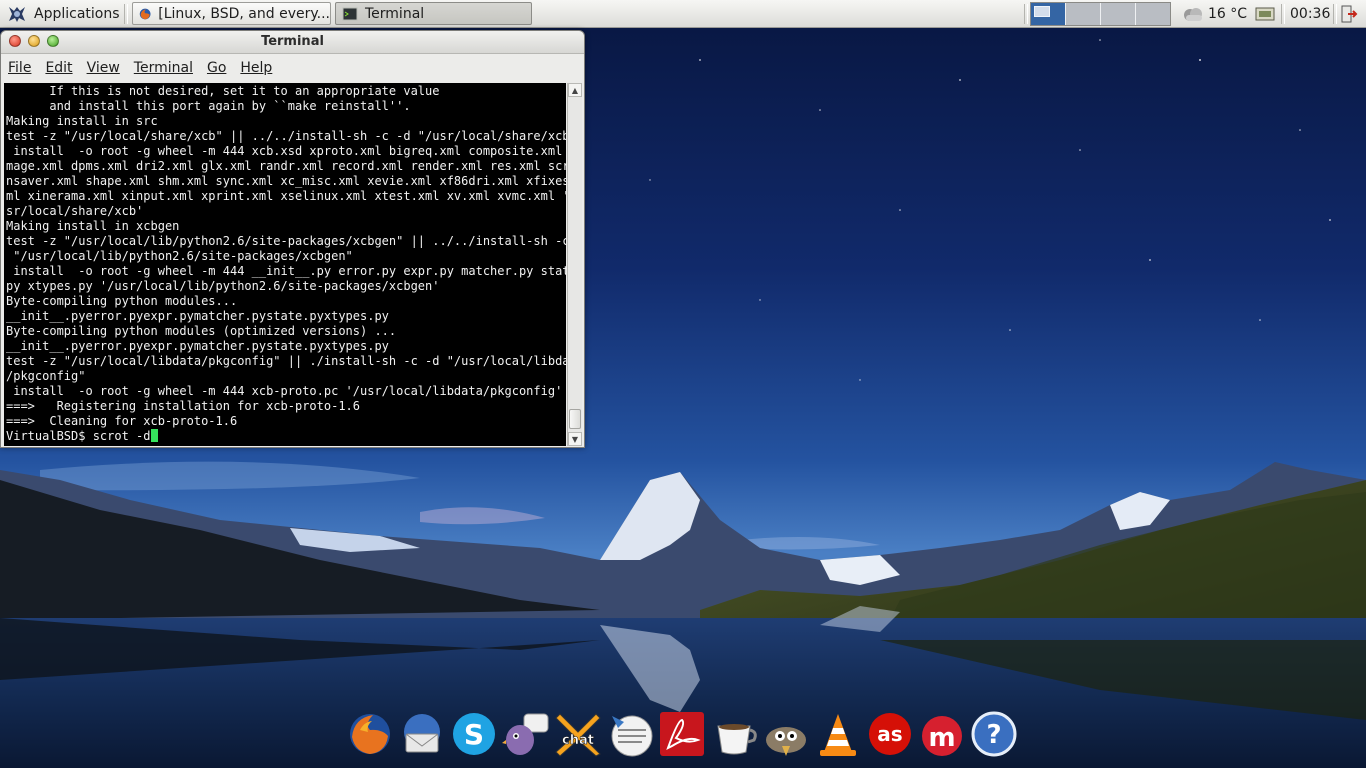 The width and height of the screenshot is (1366, 768). I want to click on menu-file: File, so click(19, 68).